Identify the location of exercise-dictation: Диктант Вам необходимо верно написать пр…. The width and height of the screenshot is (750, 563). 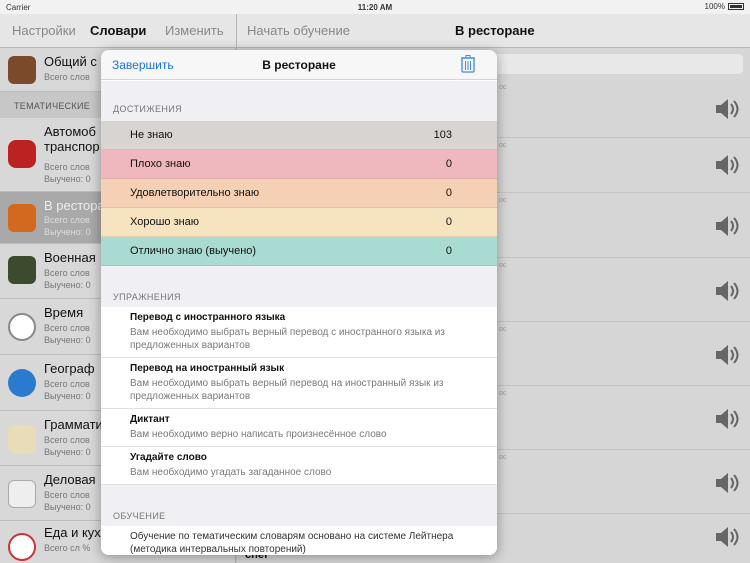
(299, 428).